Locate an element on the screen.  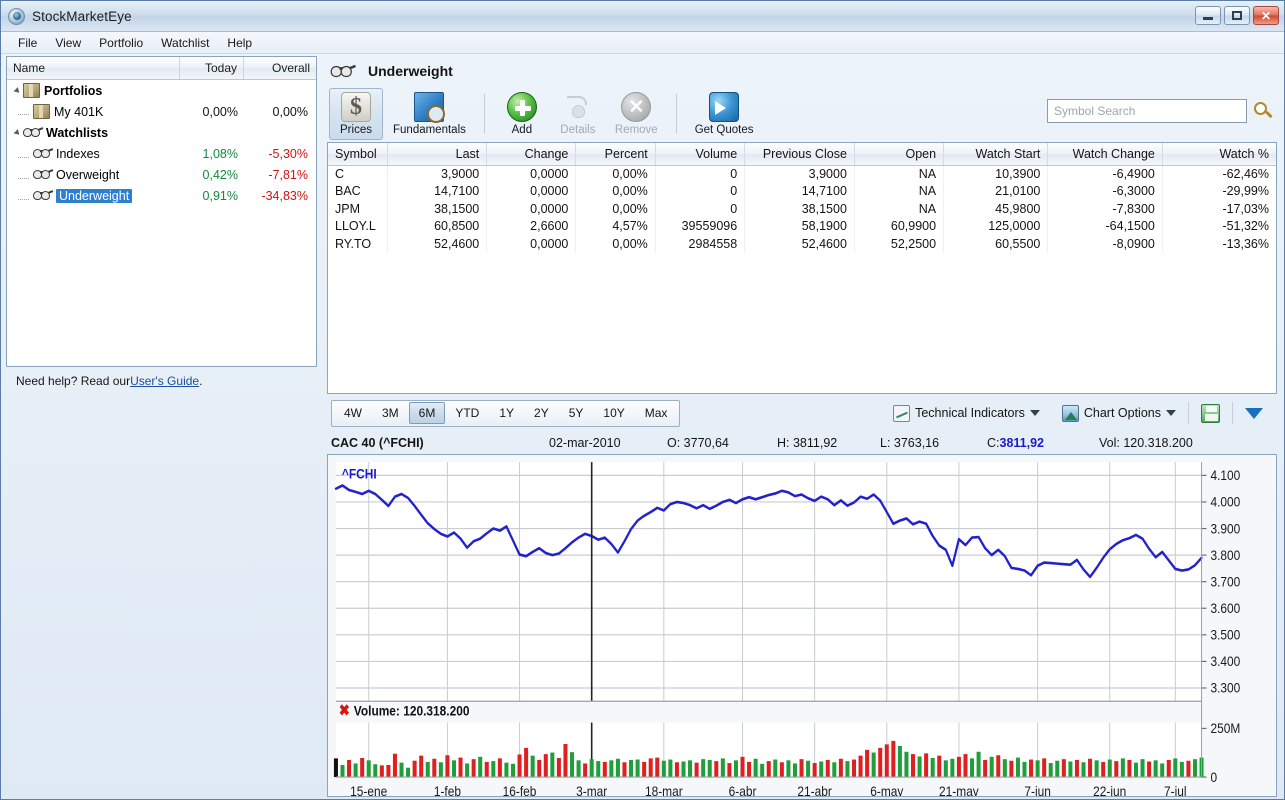
window-controls: ✕ is located at coordinates (1237, 15).